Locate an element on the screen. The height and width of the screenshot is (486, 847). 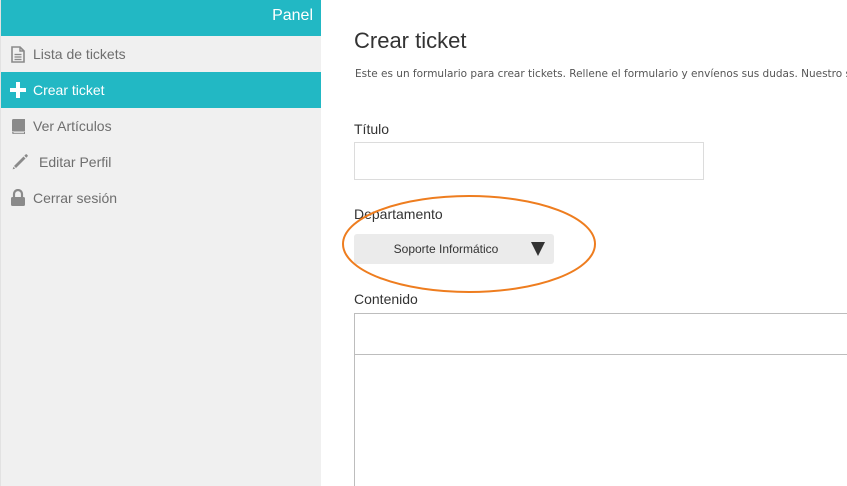
sidebar-item-ver-articulos: Ver Artículos is located at coordinates (161, 126).